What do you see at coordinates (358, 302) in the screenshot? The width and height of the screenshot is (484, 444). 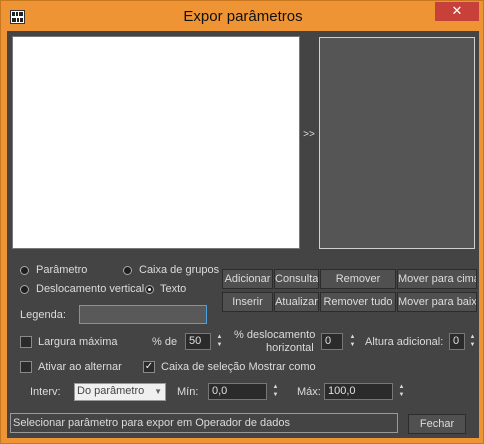 I see `remover-tudo-button: Remover tudo` at bounding box center [358, 302].